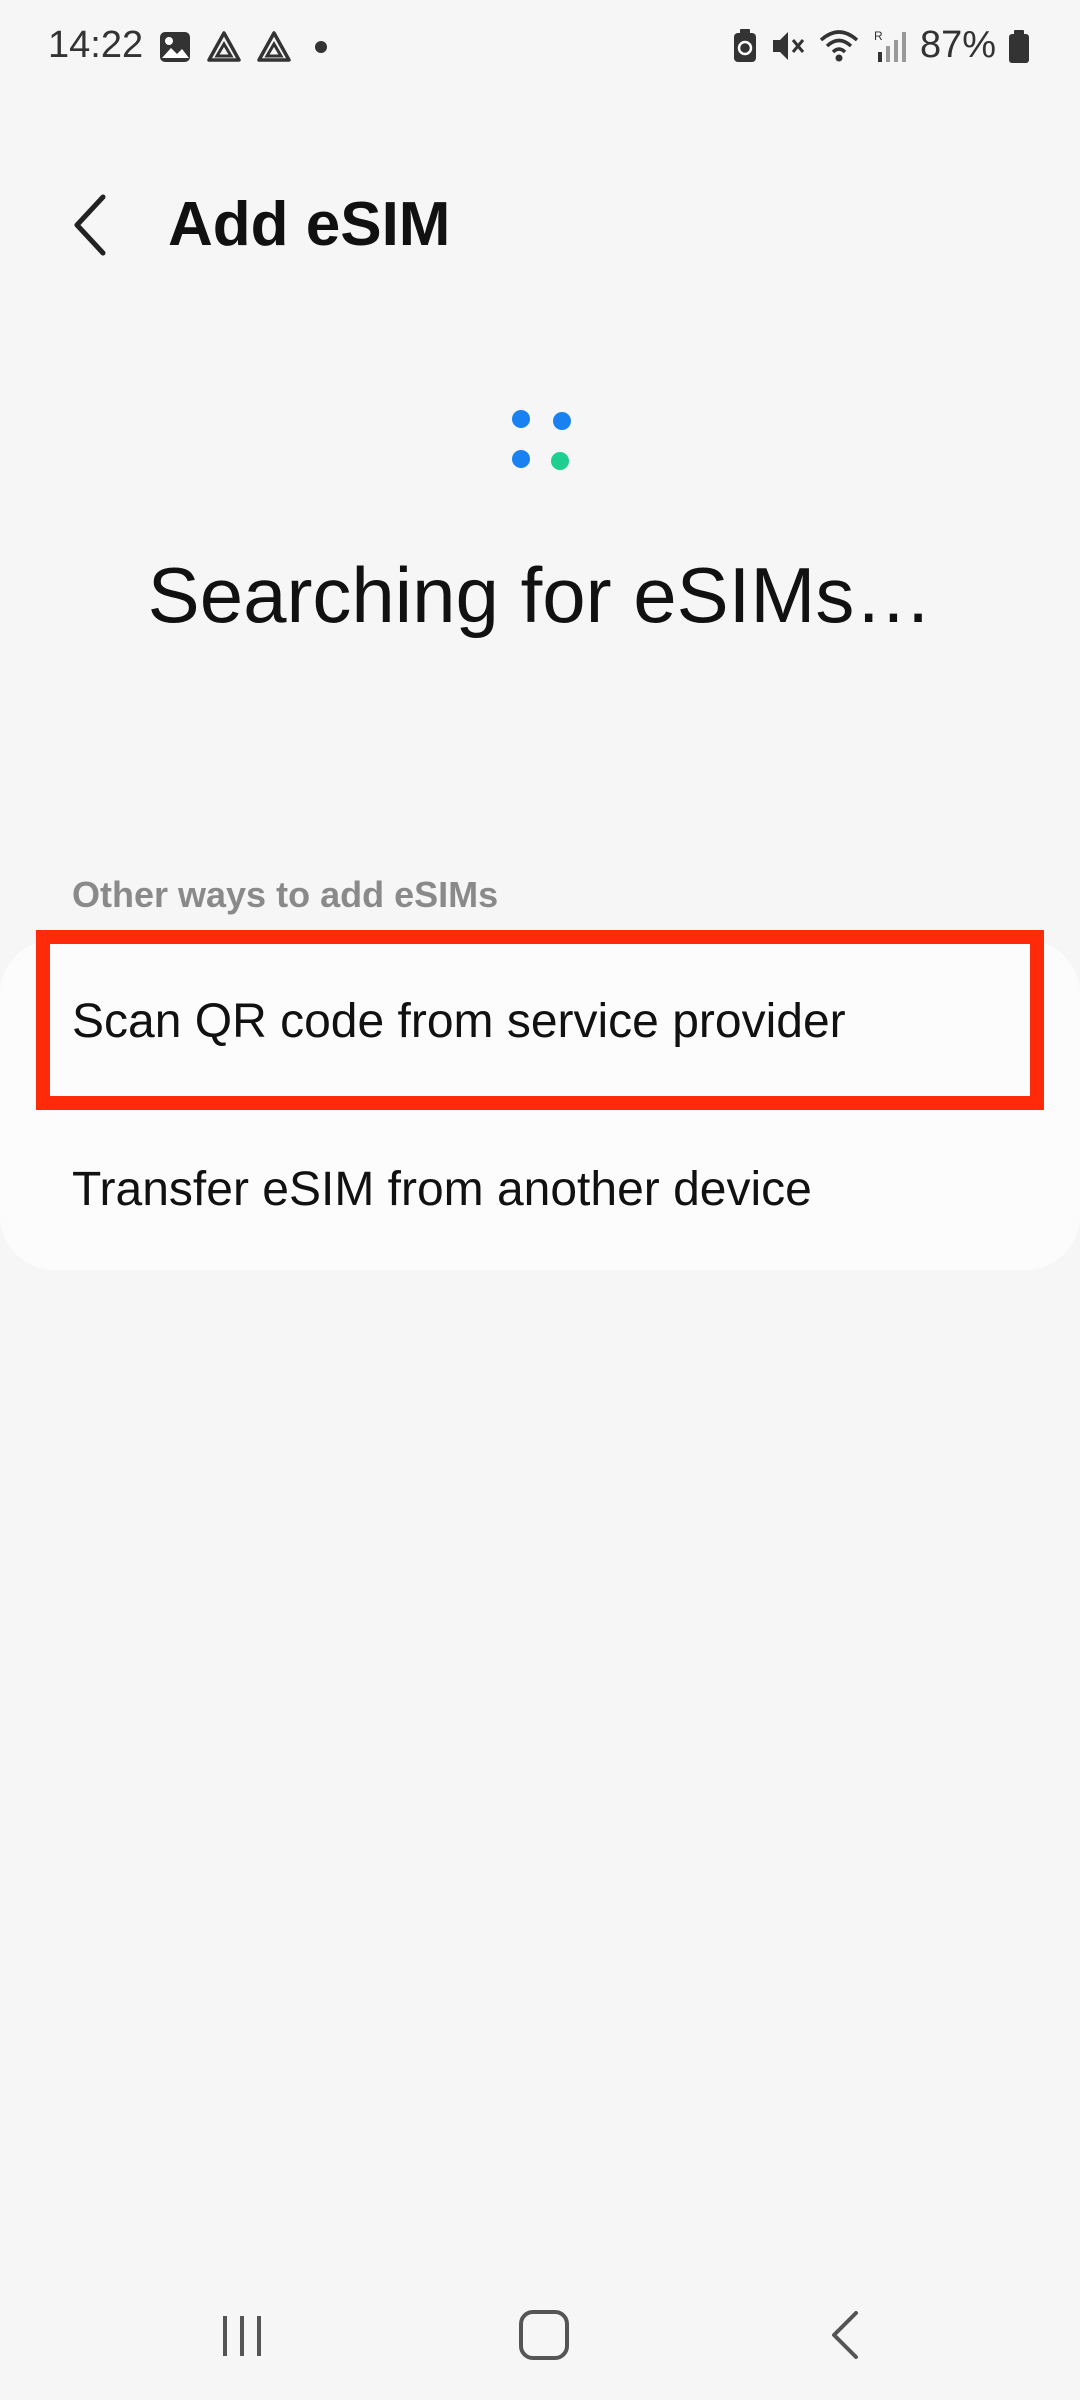 This screenshot has height=2400, width=1080. I want to click on dot-icon, so click(321, 47).